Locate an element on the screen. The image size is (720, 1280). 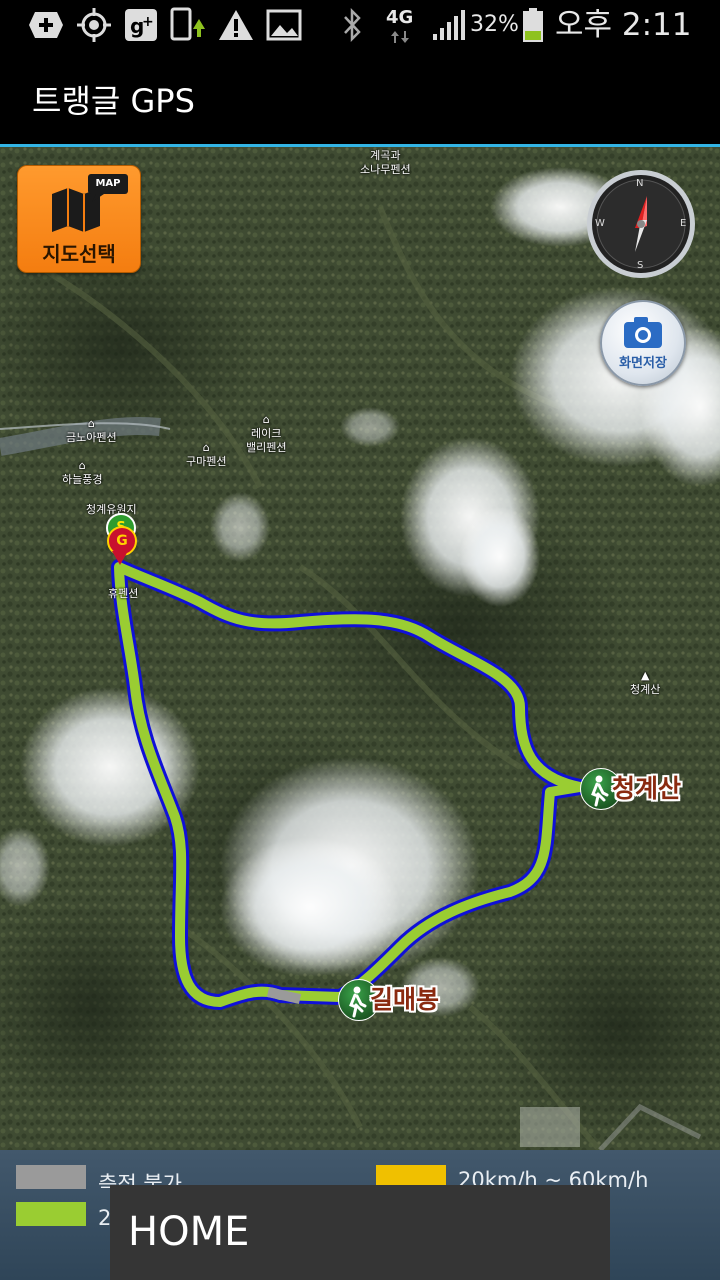
poi-label: ⌂ 구마펜션 is located at coordinates (206, 454).